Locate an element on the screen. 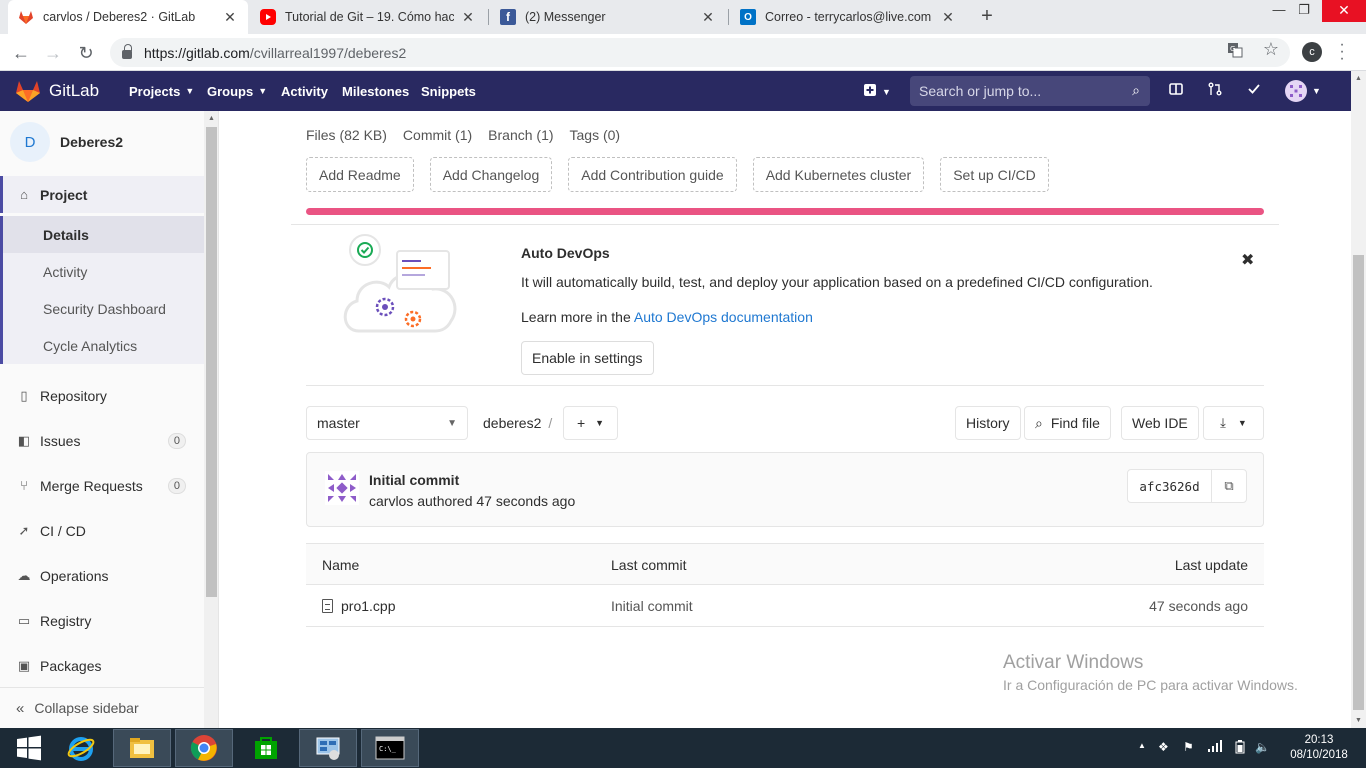 The image size is (1366, 768). enable-in-settings-button: Enable in settings is located at coordinates (587, 358).